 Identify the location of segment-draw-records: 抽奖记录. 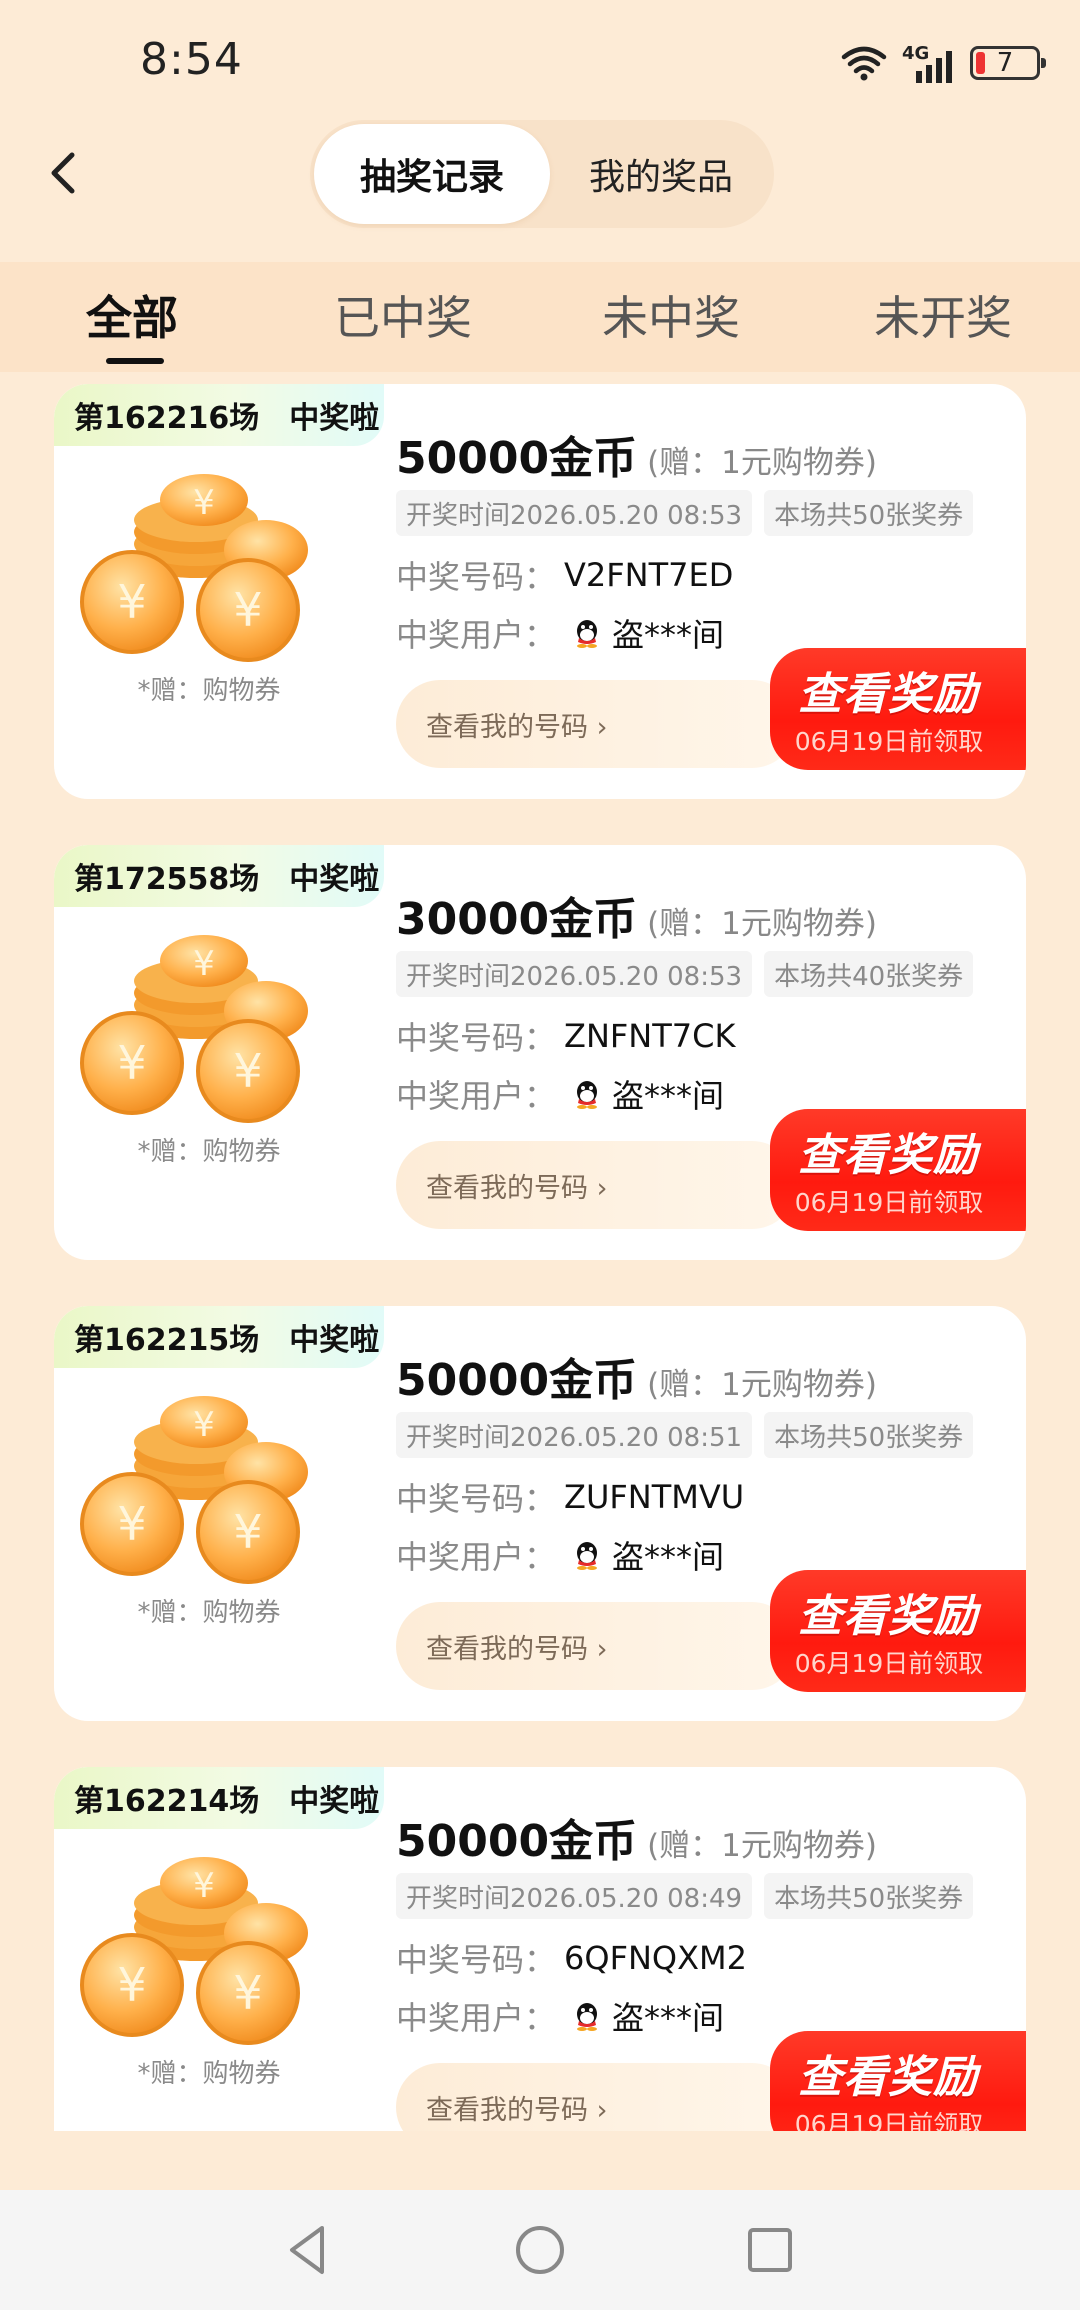
(432, 174).